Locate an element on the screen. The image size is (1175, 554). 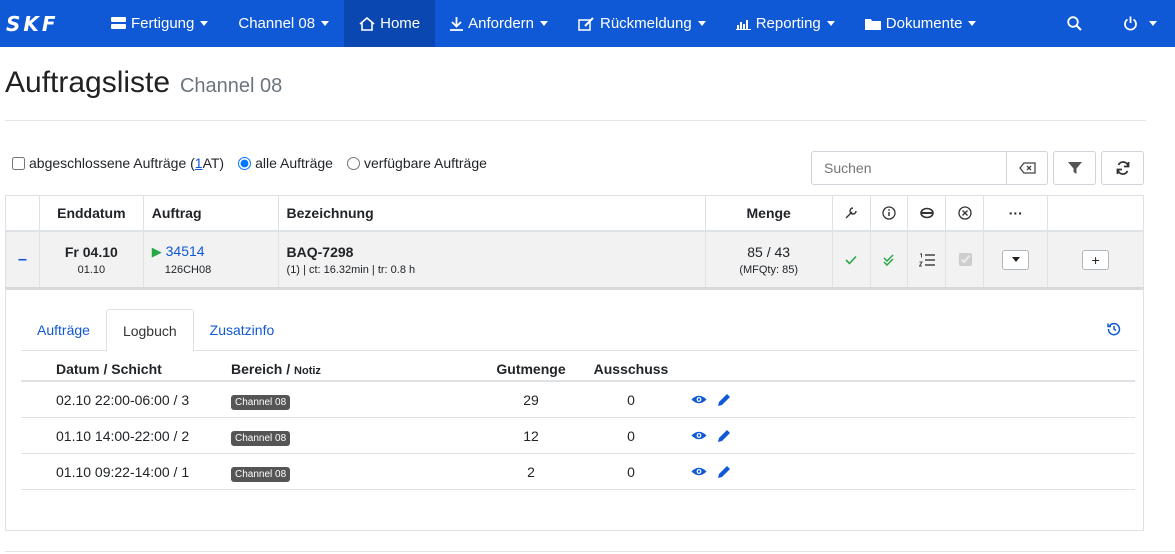
backspace-icon is located at coordinates (1027, 168).